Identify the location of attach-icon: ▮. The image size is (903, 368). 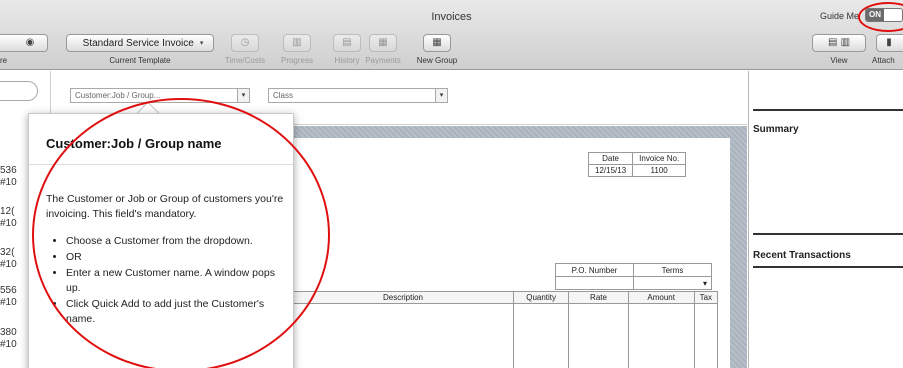
(889, 42).